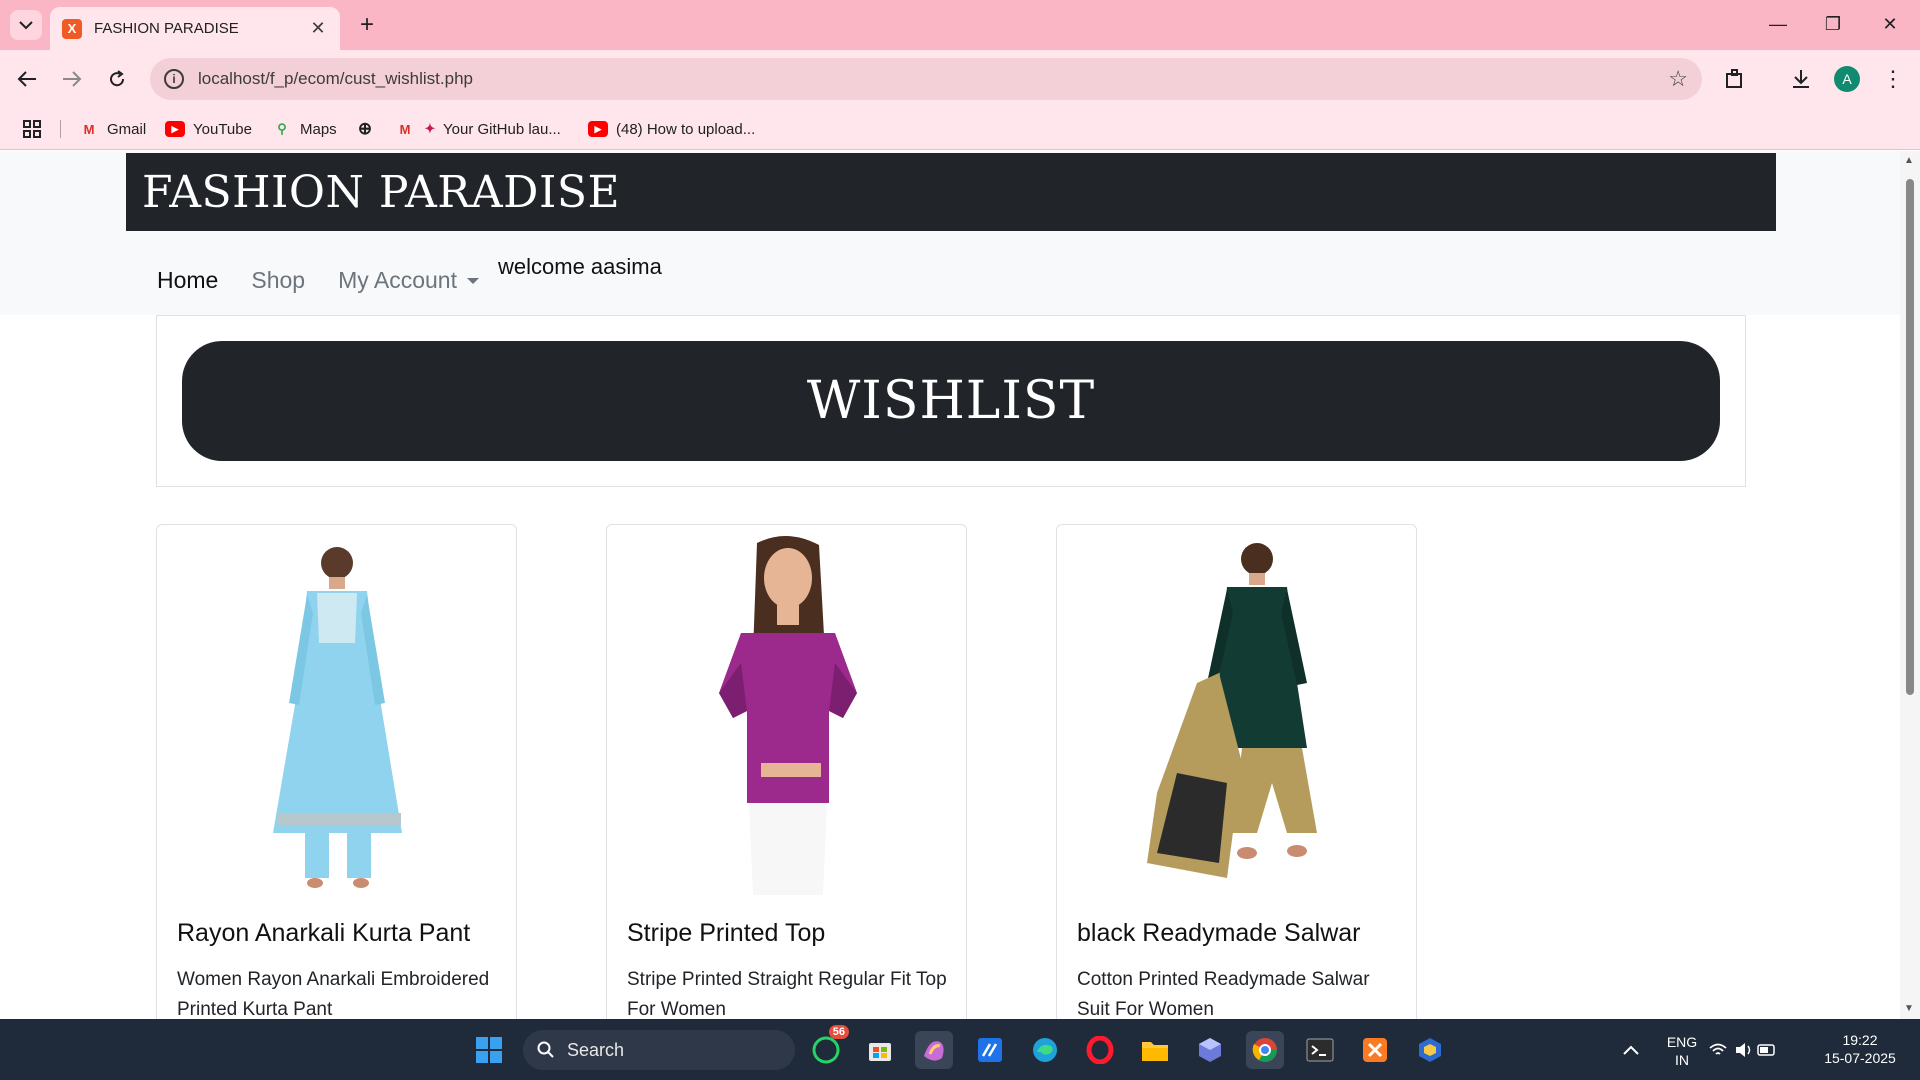 The width and height of the screenshot is (1920, 1080). What do you see at coordinates (367, 25) in the screenshot?
I see `new-tab-button: +` at bounding box center [367, 25].